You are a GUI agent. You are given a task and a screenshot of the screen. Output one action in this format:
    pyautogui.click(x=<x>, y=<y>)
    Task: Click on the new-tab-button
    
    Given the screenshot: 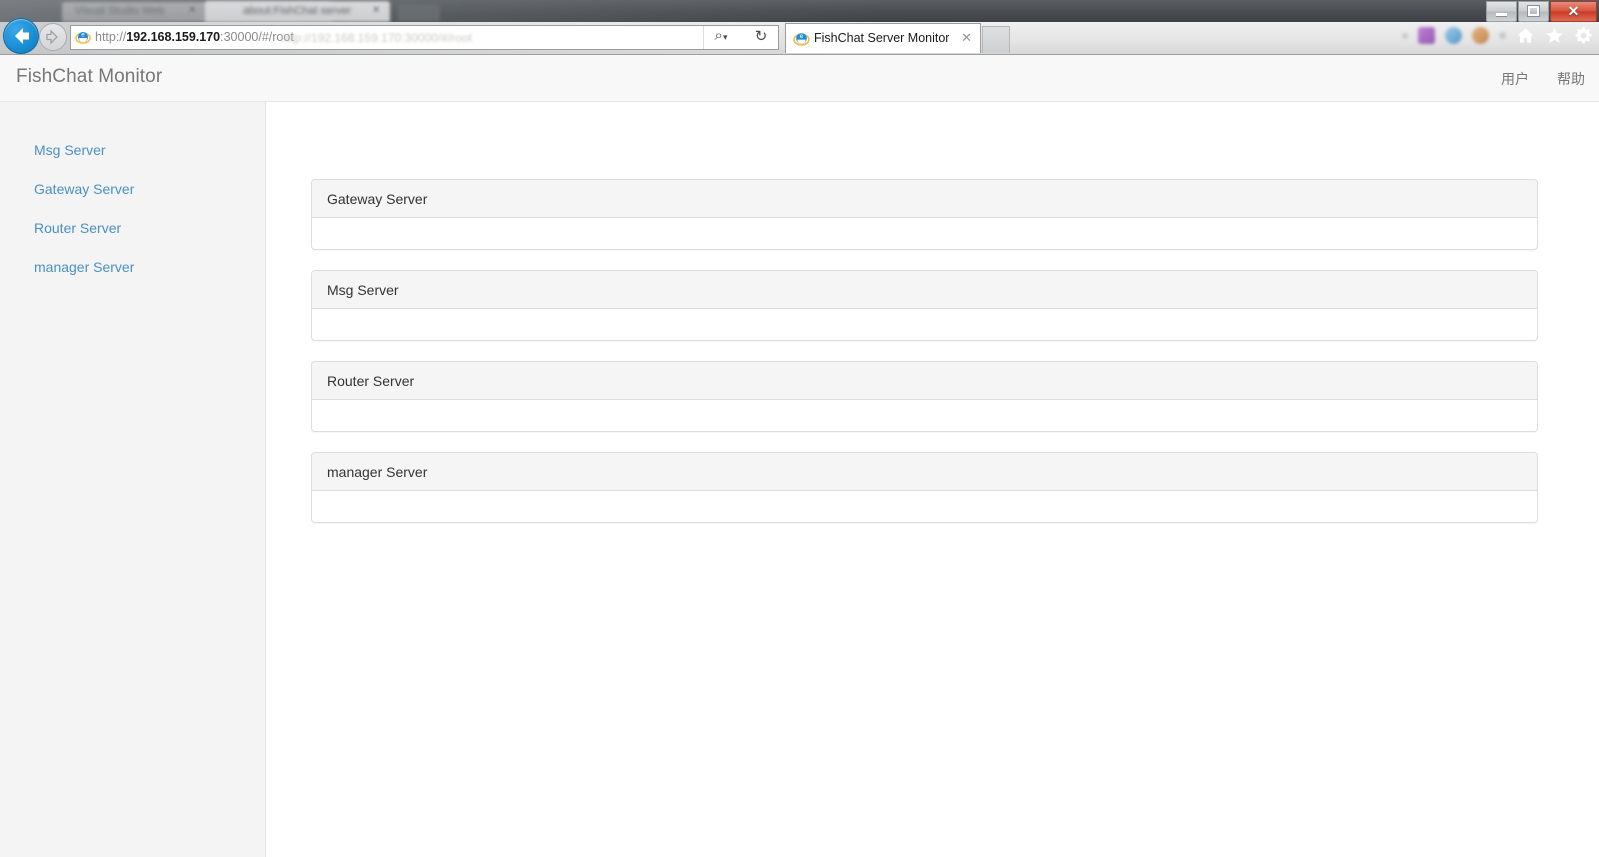 What is the action you would take?
    pyautogui.click(x=419, y=12)
    